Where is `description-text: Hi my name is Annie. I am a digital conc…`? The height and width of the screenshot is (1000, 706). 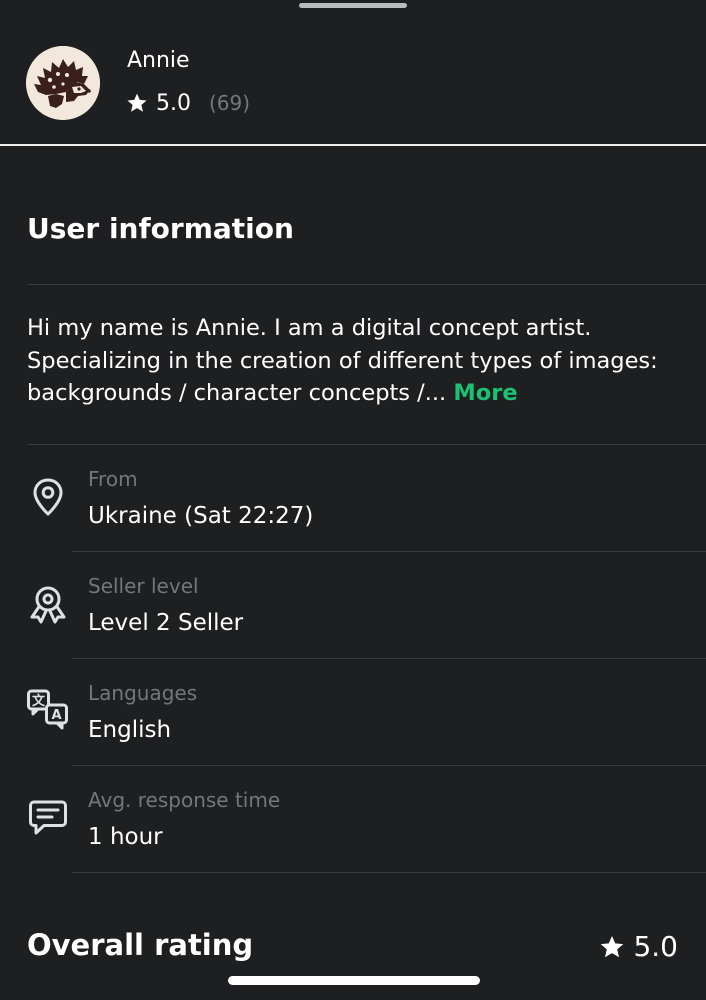 description-text: Hi my name is Annie. I am a digital conc… is located at coordinates (342, 360).